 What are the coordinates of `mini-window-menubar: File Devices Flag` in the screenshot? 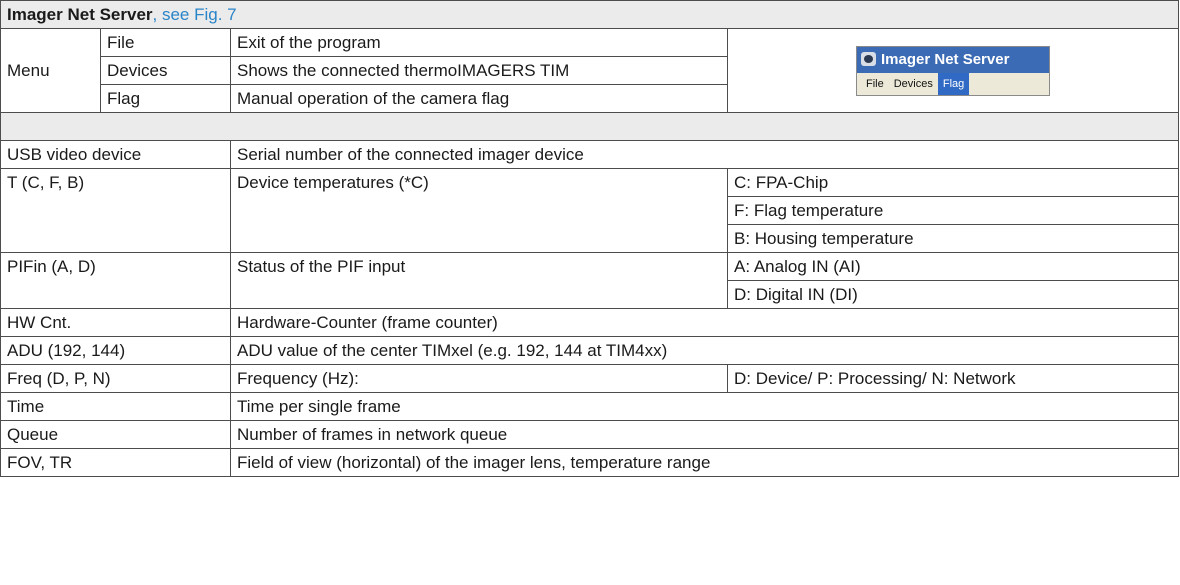 It's located at (953, 83).